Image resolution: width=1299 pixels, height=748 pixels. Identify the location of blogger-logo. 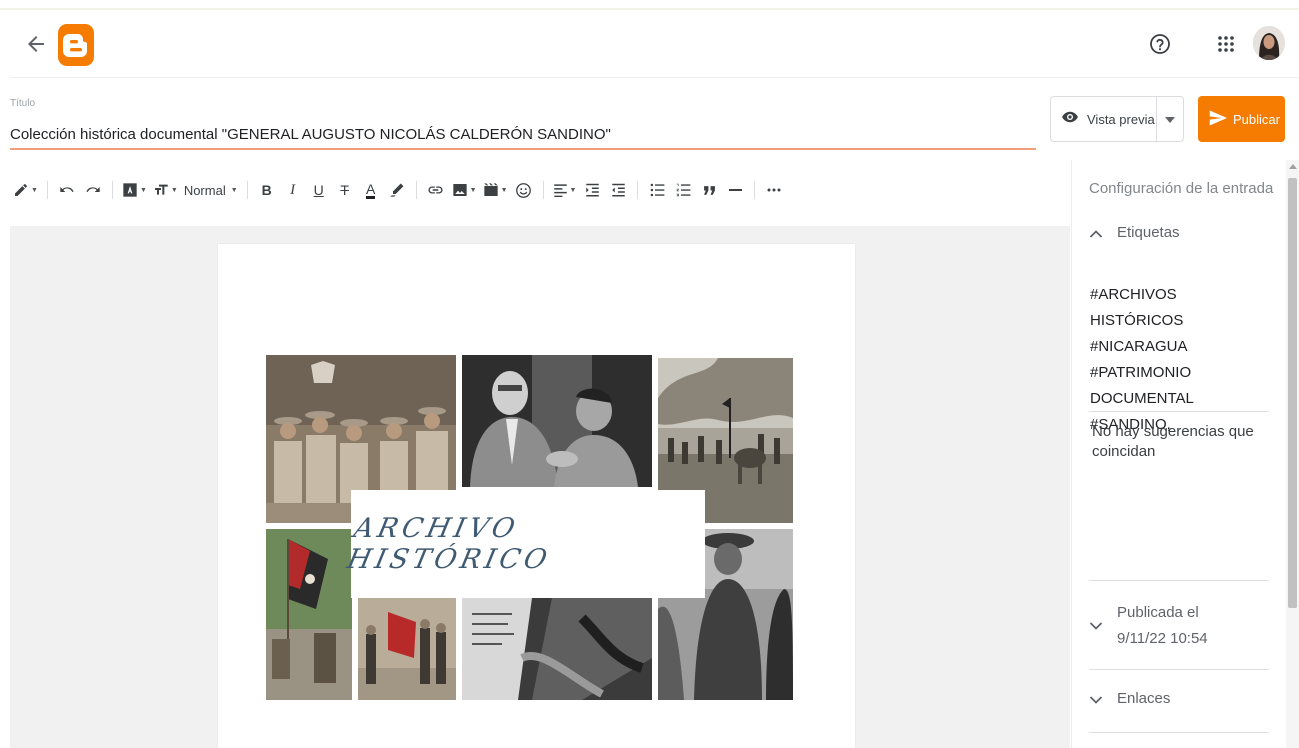
(76, 45).